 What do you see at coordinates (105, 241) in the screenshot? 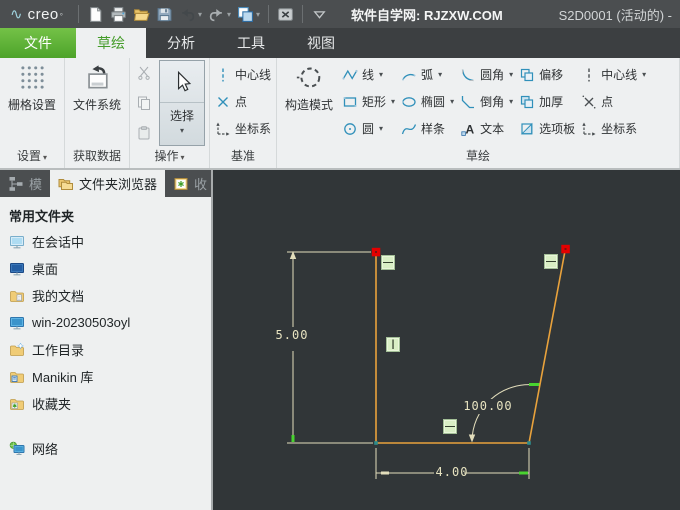
I see `folder-item-monitor-session: 在会话中` at bounding box center [105, 241].